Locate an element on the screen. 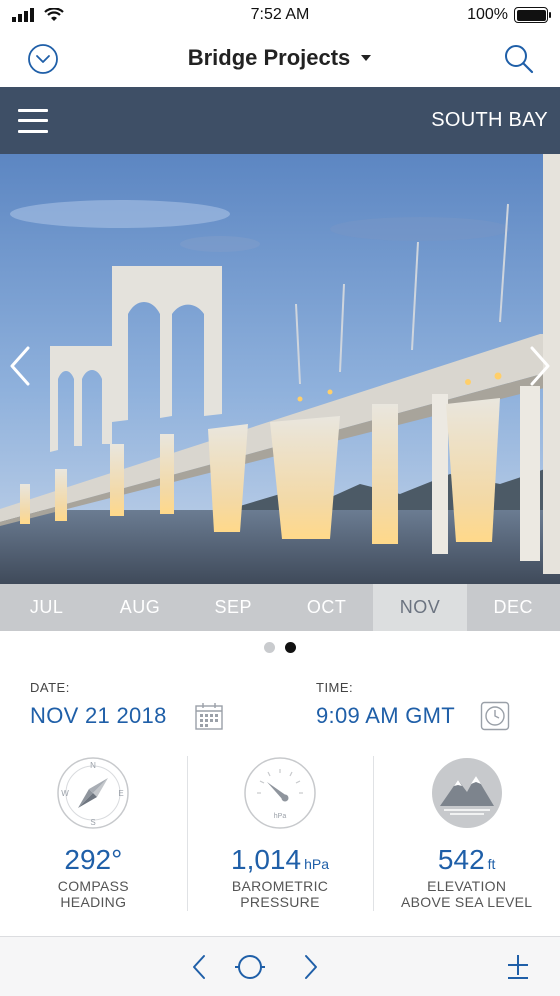  elevation-value-line: 542 ft is located at coordinates (467, 860).